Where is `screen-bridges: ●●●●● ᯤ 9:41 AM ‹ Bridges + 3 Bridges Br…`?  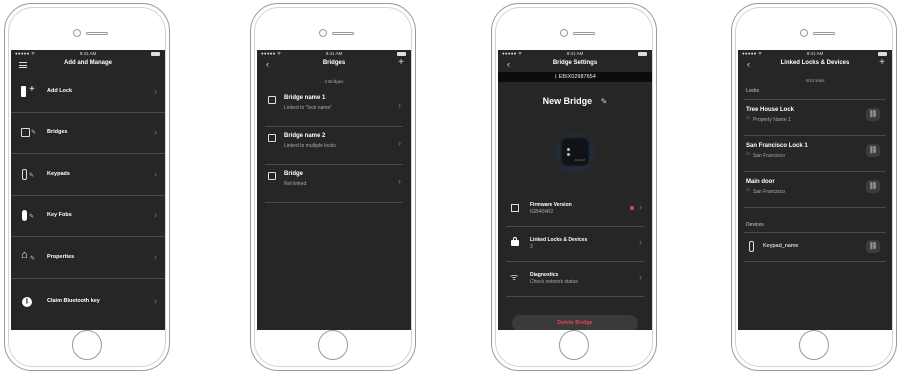 screen-bridges: ●●●●● ᯤ 9:41 AM ‹ Bridges + 3 Bridges Br… is located at coordinates (334, 190).